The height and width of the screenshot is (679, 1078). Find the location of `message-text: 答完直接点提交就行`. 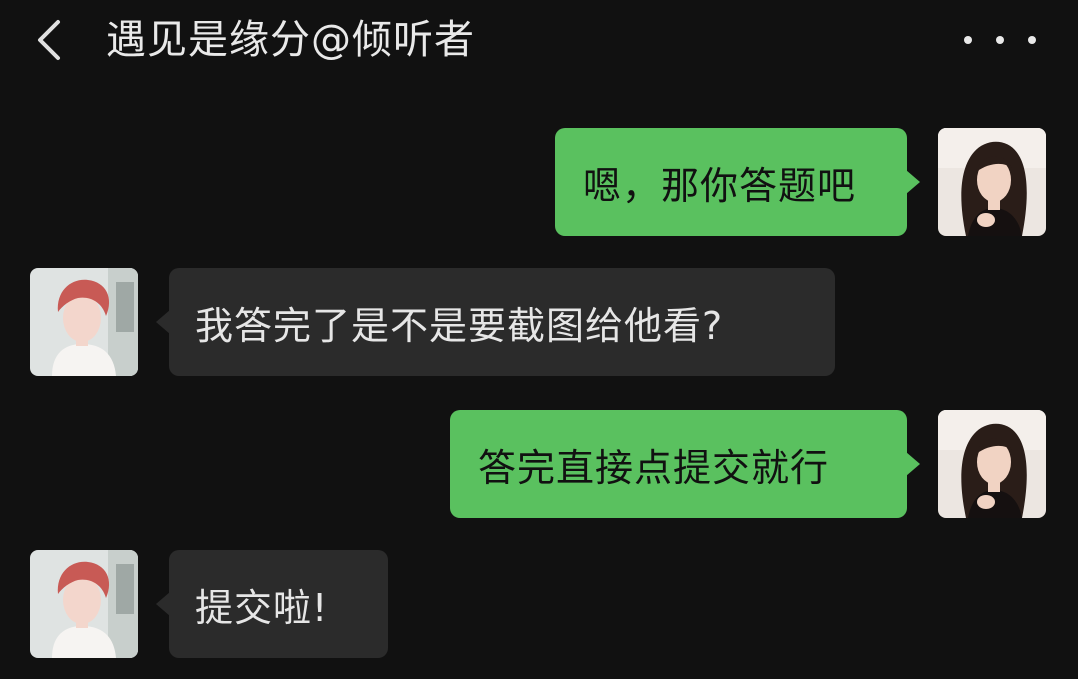

message-text: 答完直接点提交就行 is located at coordinates (654, 467).